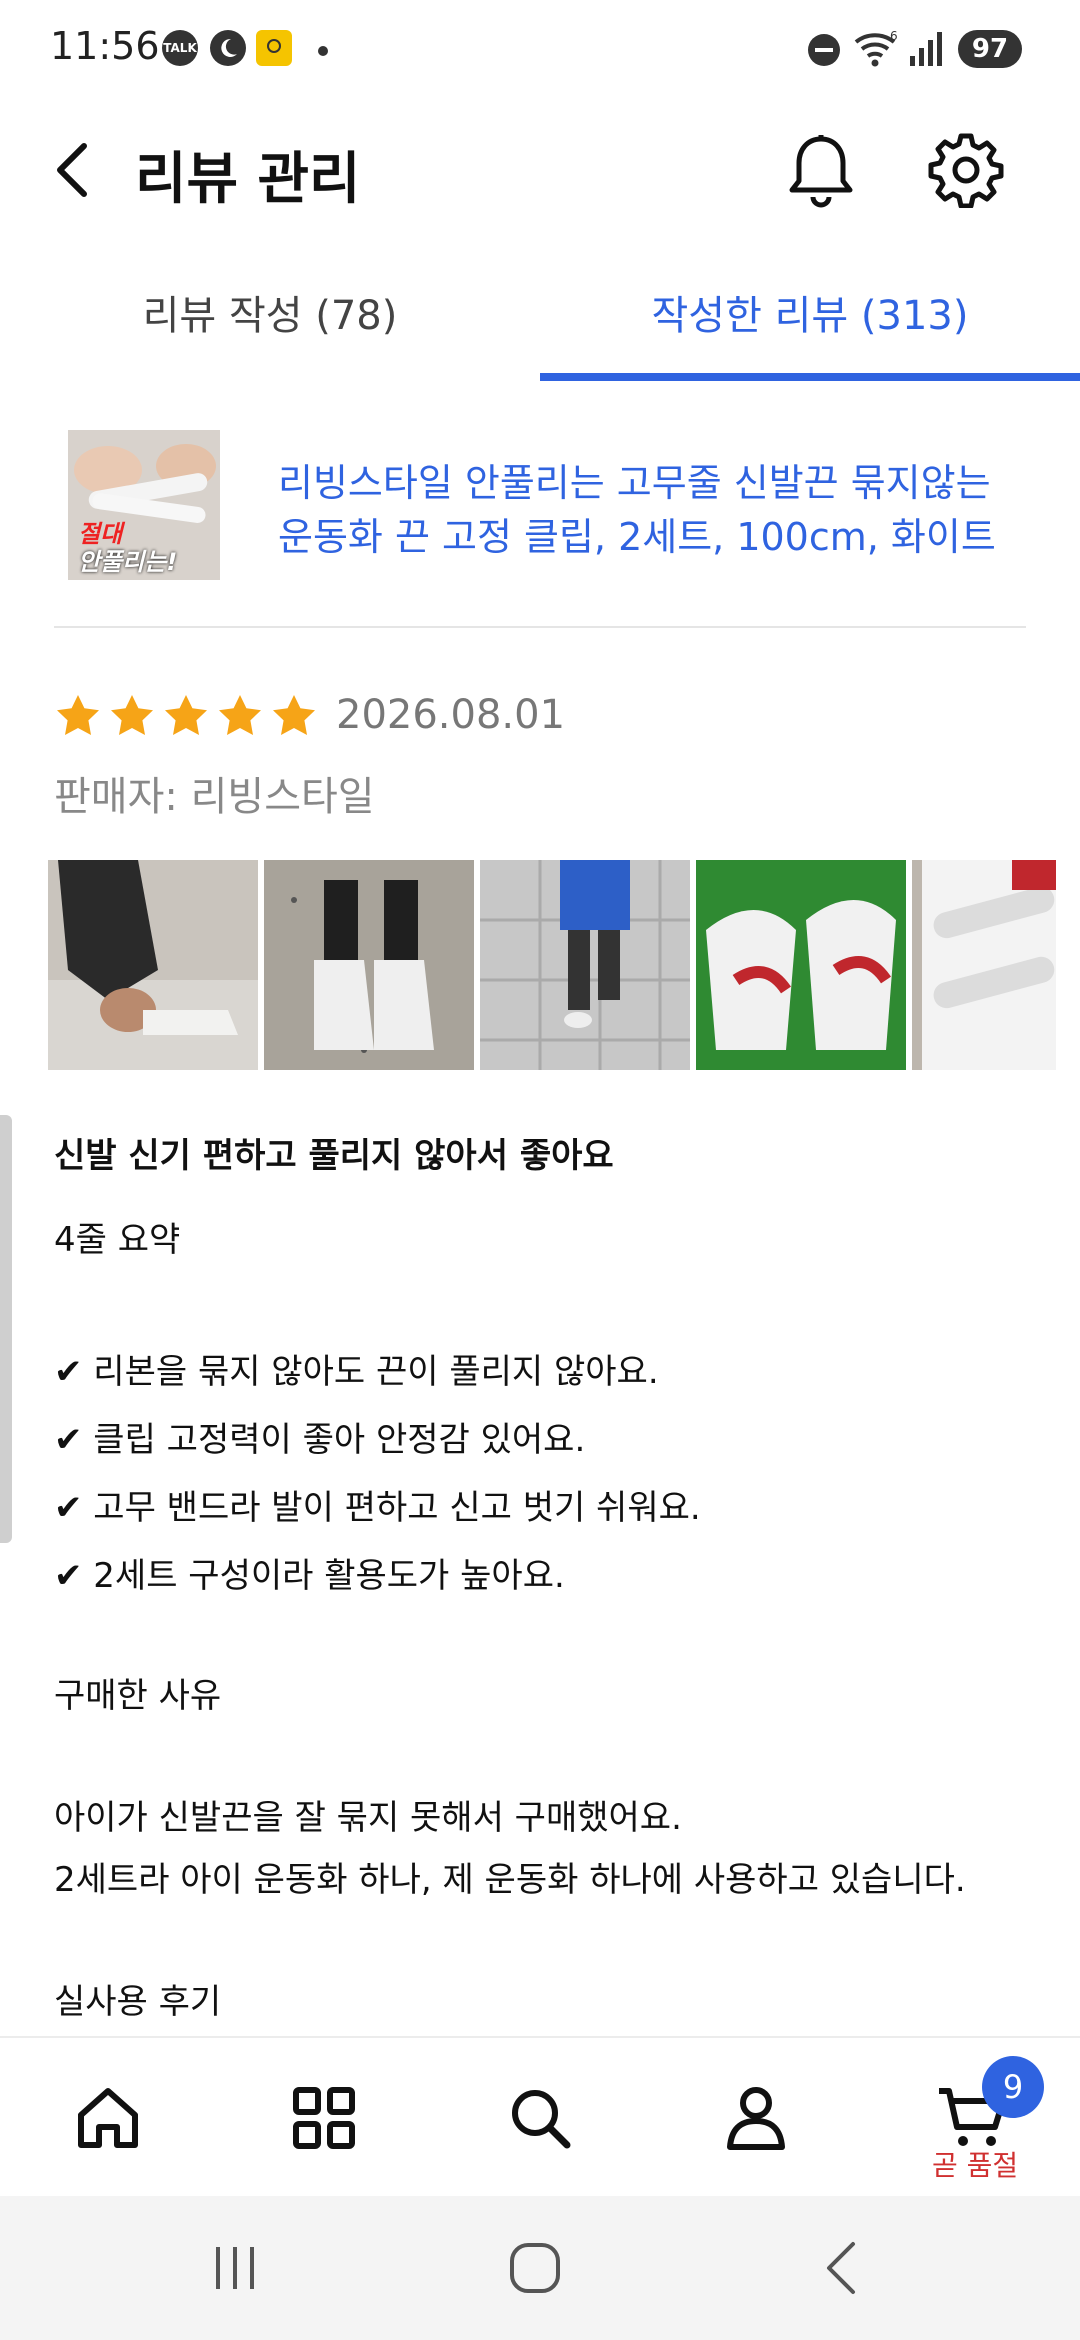 The height and width of the screenshot is (2340, 1080). What do you see at coordinates (128, 562) in the screenshot?
I see `thumb-text-2: 안풀리는!` at bounding box center [128, 562].